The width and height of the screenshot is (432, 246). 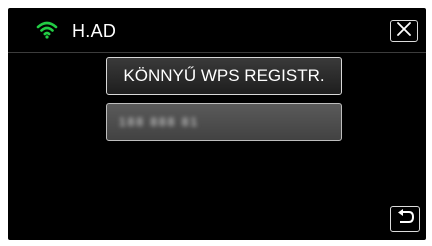 What do you see at coordinates (159, 122) in the screenshot?
I see `pin-code-value: 188 888 81` at bounding box center [159, 122].